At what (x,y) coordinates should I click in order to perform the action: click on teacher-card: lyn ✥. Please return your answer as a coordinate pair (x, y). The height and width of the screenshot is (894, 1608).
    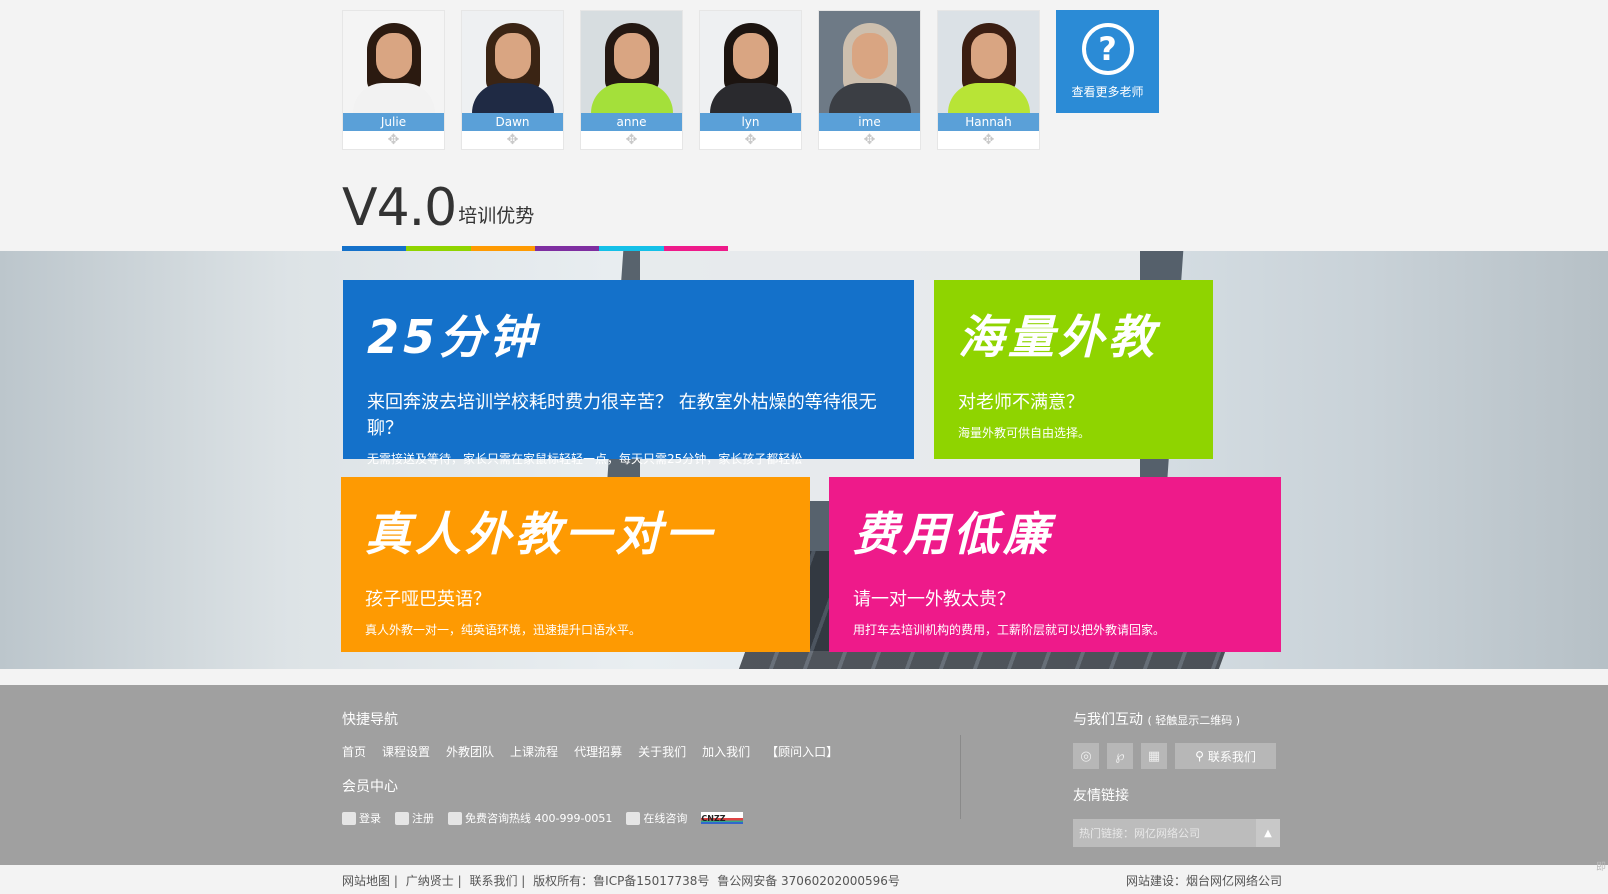
    Looking at the image, I should click on (750, 80).